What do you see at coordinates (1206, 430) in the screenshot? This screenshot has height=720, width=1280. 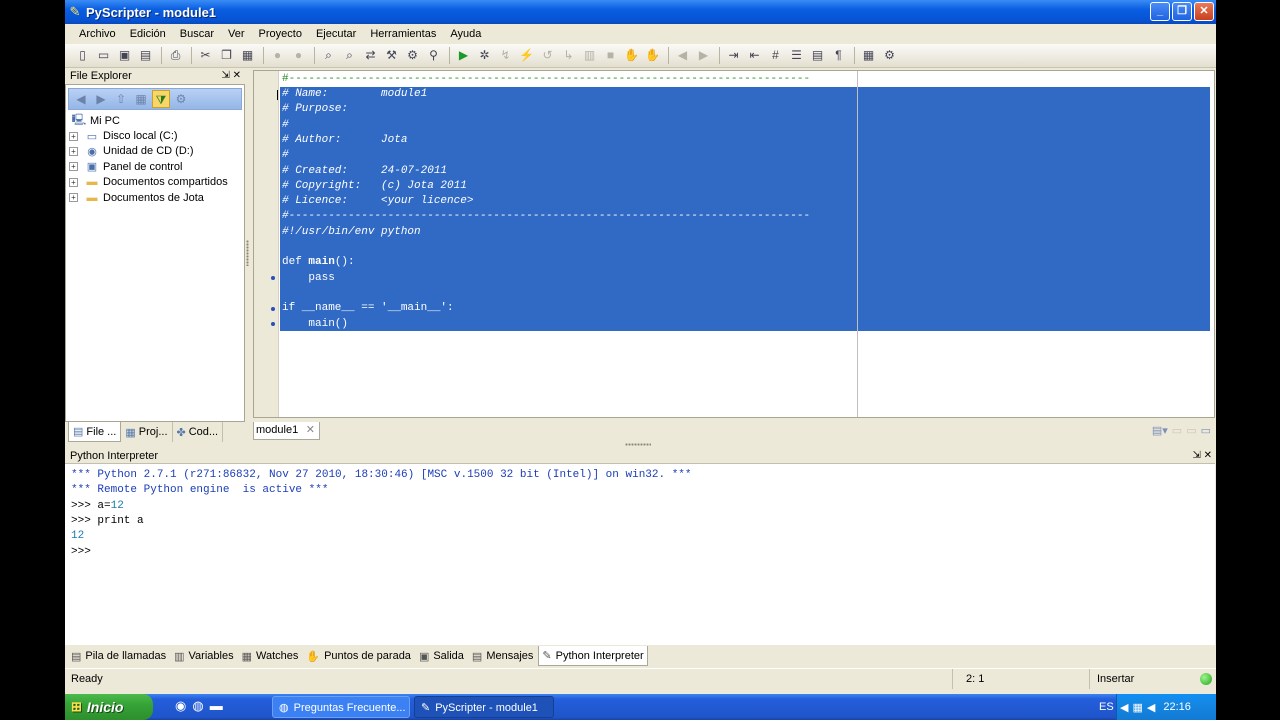 I see `tab-close-all-icon: ▭` at bounding box center [1206, 430].